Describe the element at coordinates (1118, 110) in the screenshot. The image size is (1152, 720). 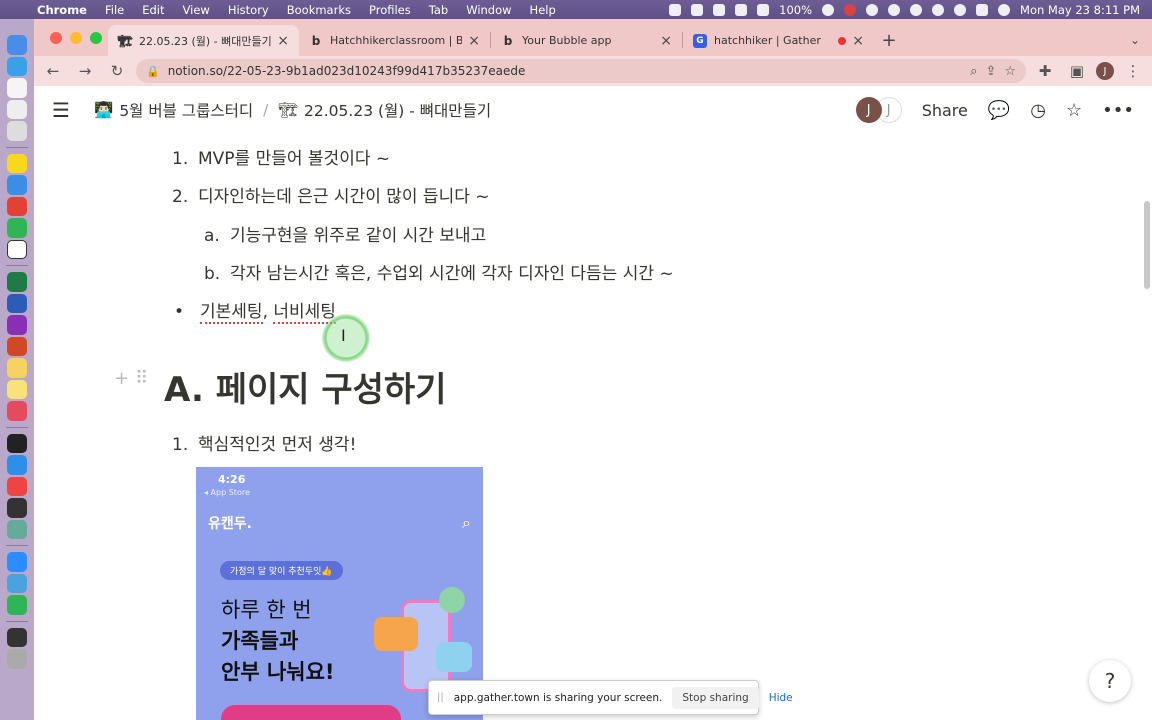
I see `more-options-icon: •••` at that location.